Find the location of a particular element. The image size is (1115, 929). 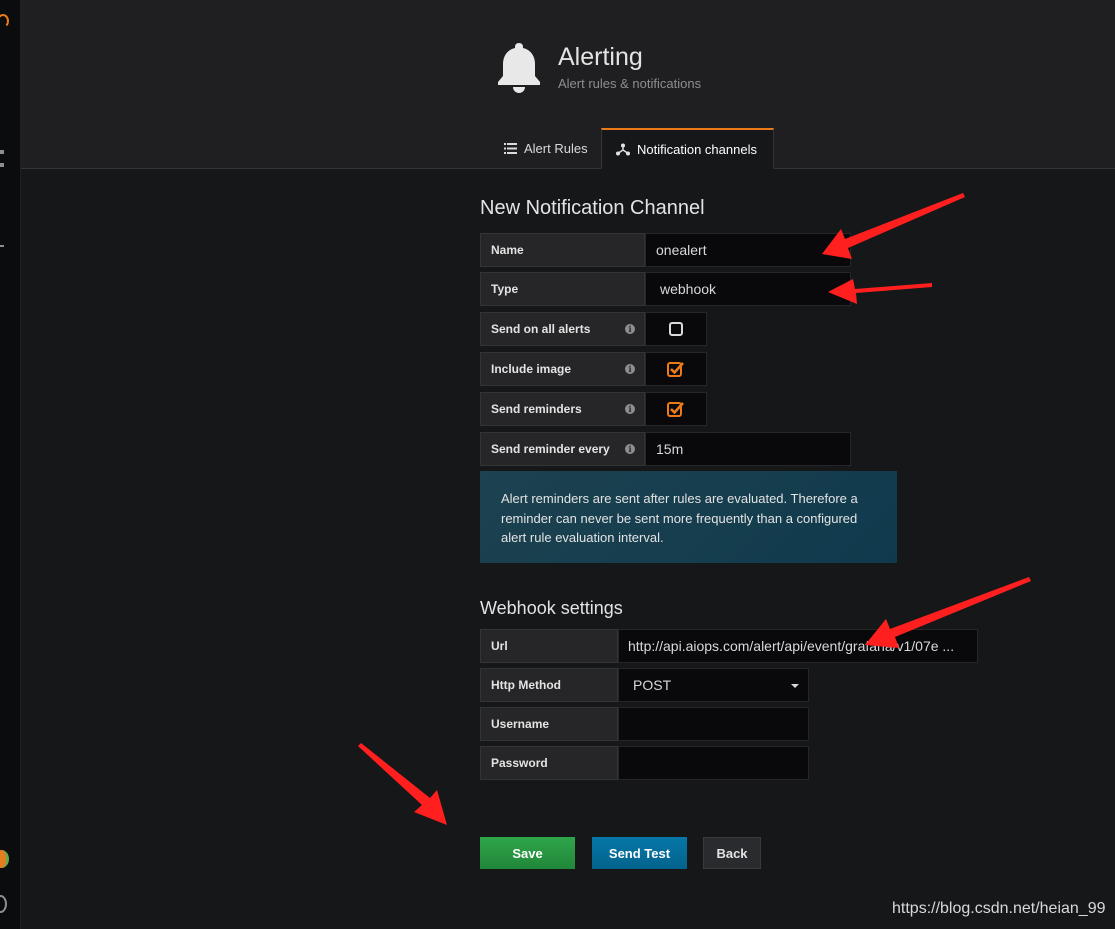

send-reminders-checkbox is located at coordinates (676, 409).